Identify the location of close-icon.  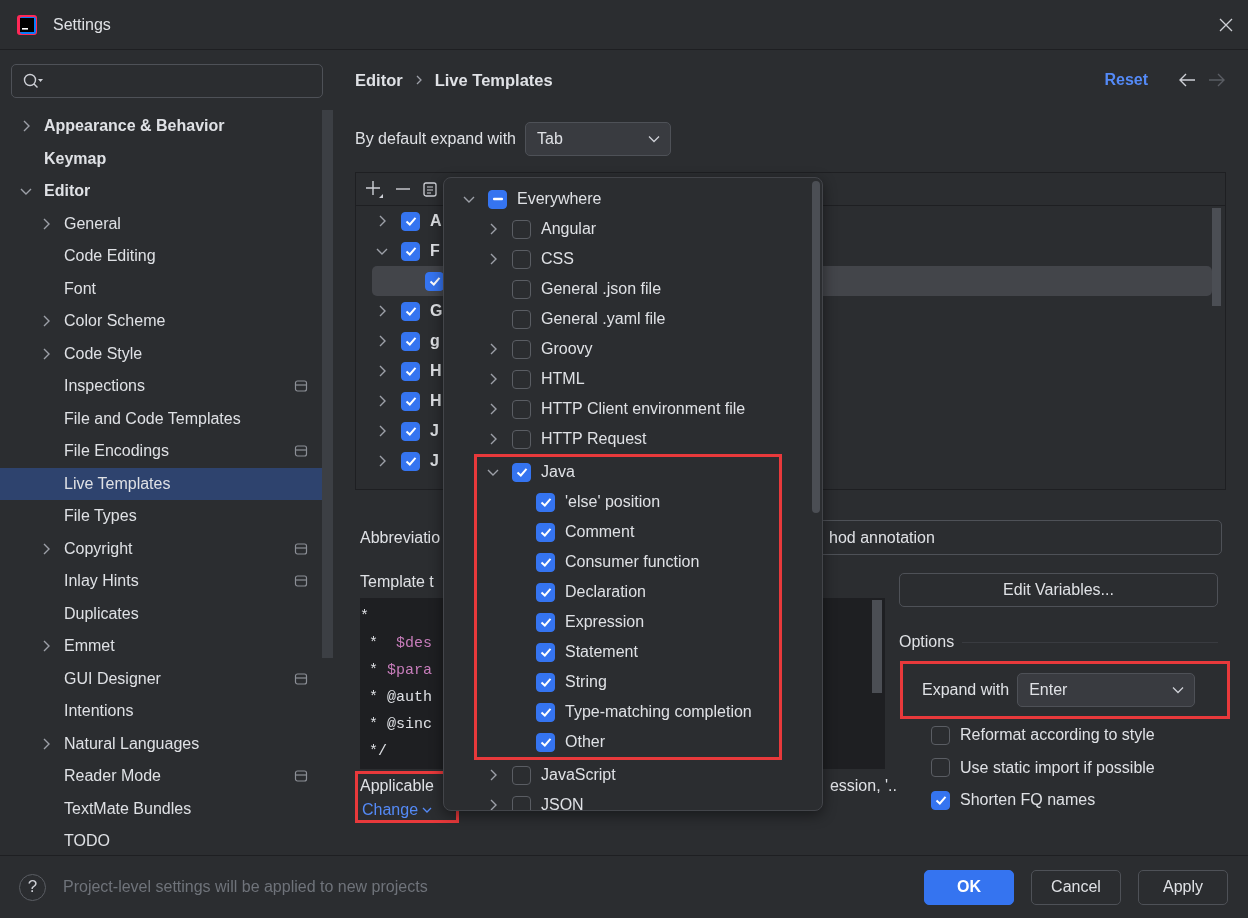
(1226, 24).